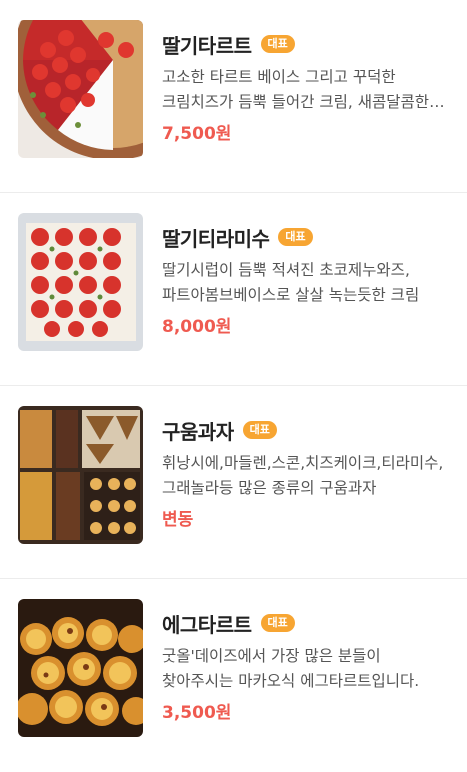 The width and height of the screenshot is (467, 772). I want to click on item-description: 휘낭시에,마들렌,스콘,치즈케이크,티라미수,그래놀라등 많은 종류의 구움과자, so click(303, 475).